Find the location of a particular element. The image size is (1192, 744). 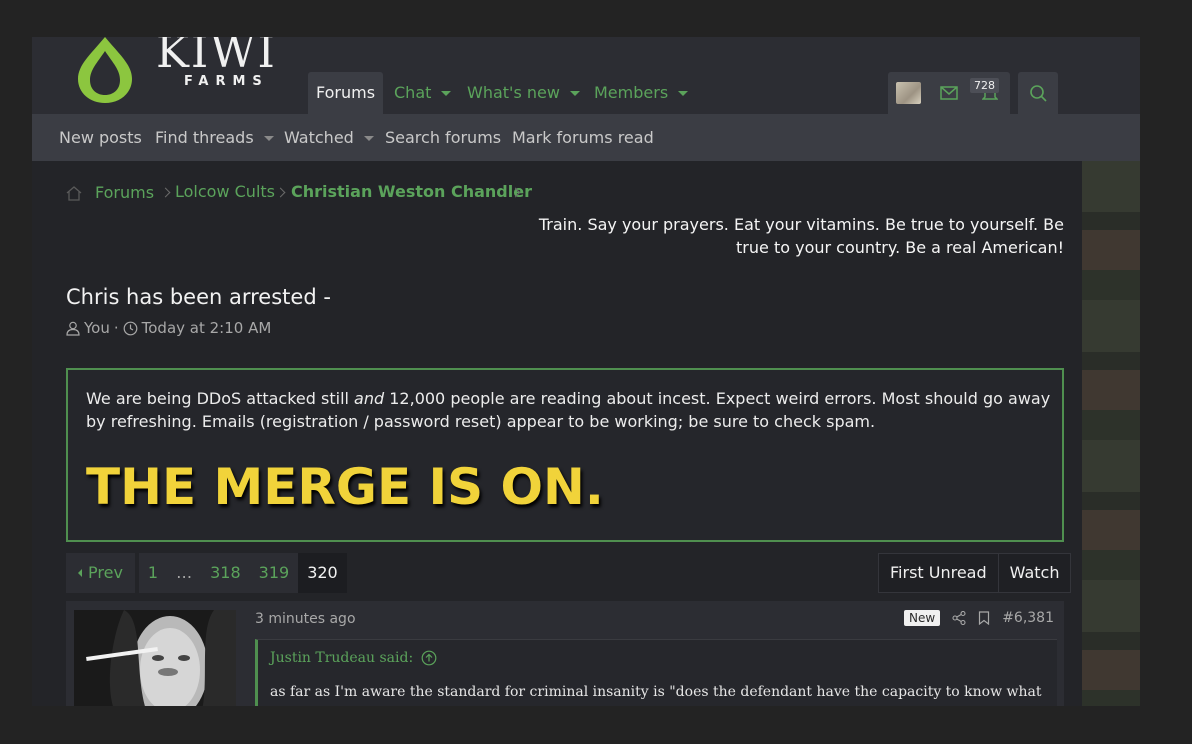

notice-text-before: We are being DDoS attacked still is located at coordinates (220, 398).